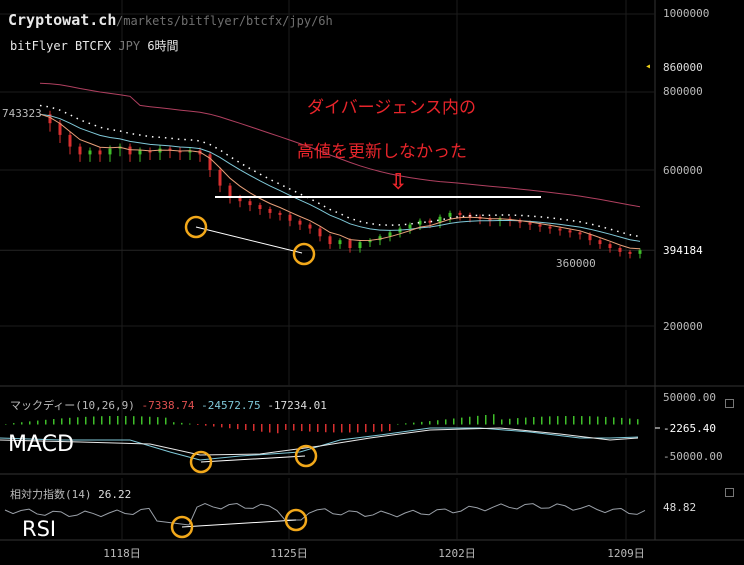 This screenshot has height=565, width=744. I want to click on macd-big-label: MACD, so click(41, 444).